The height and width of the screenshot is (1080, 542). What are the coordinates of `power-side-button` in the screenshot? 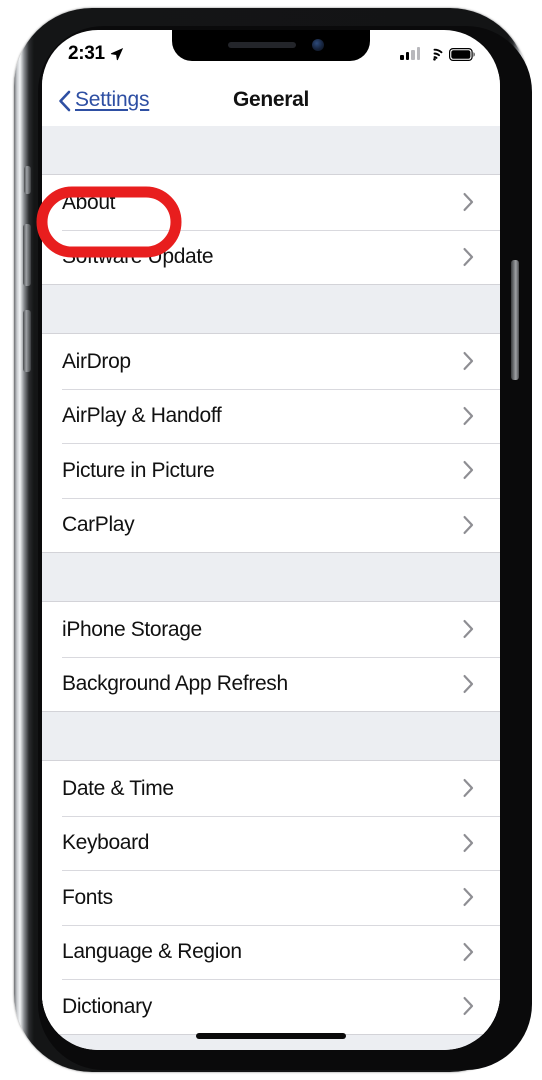 It's located at (515, 320).